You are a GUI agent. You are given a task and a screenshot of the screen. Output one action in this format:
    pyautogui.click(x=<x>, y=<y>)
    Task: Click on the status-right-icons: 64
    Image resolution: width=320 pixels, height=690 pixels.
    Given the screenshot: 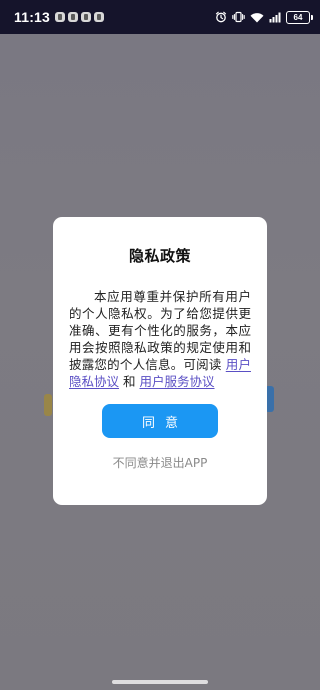 What is the action you would take?
    pyautogui.click(x=264, y=17)
    